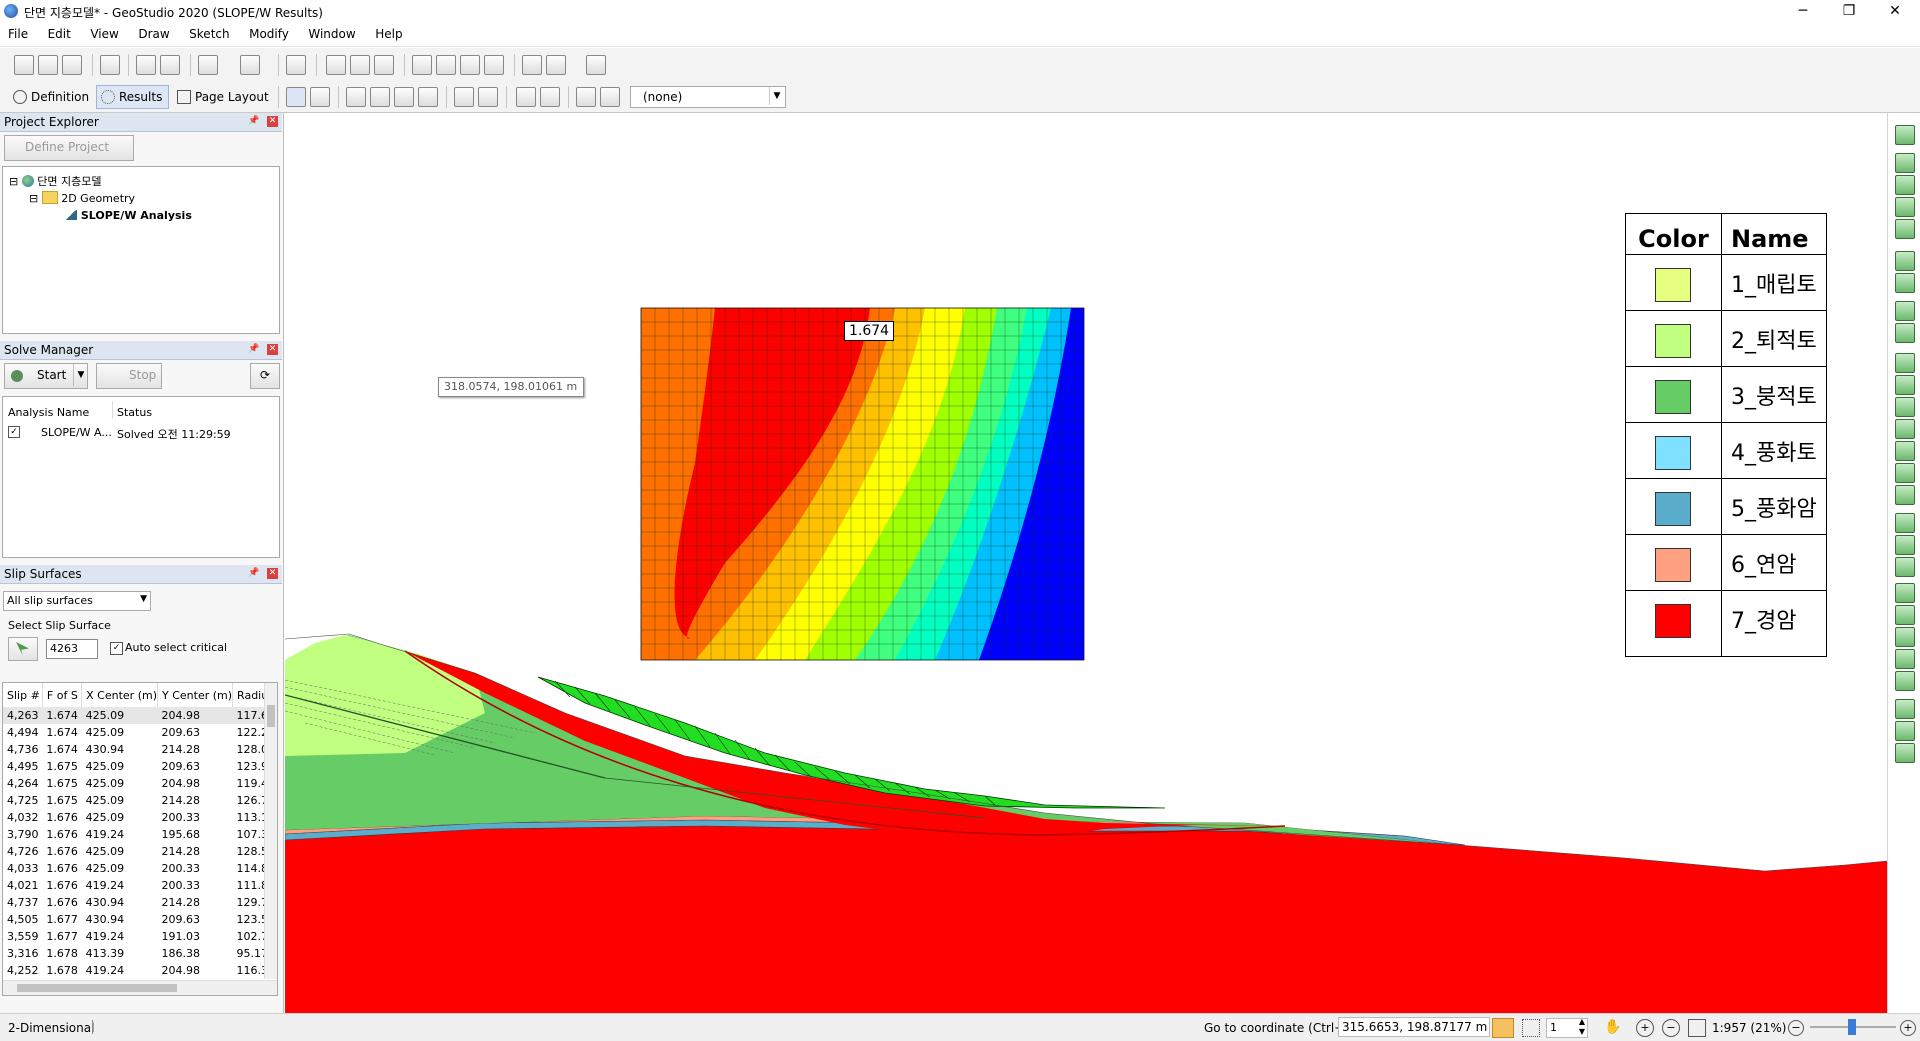  What do you see at coordinates (1414, 1027) in the screenshot?
I see `goto-coordinate-input: 315.6653, 198.87177 m` at bounding box center [1414, 1027].